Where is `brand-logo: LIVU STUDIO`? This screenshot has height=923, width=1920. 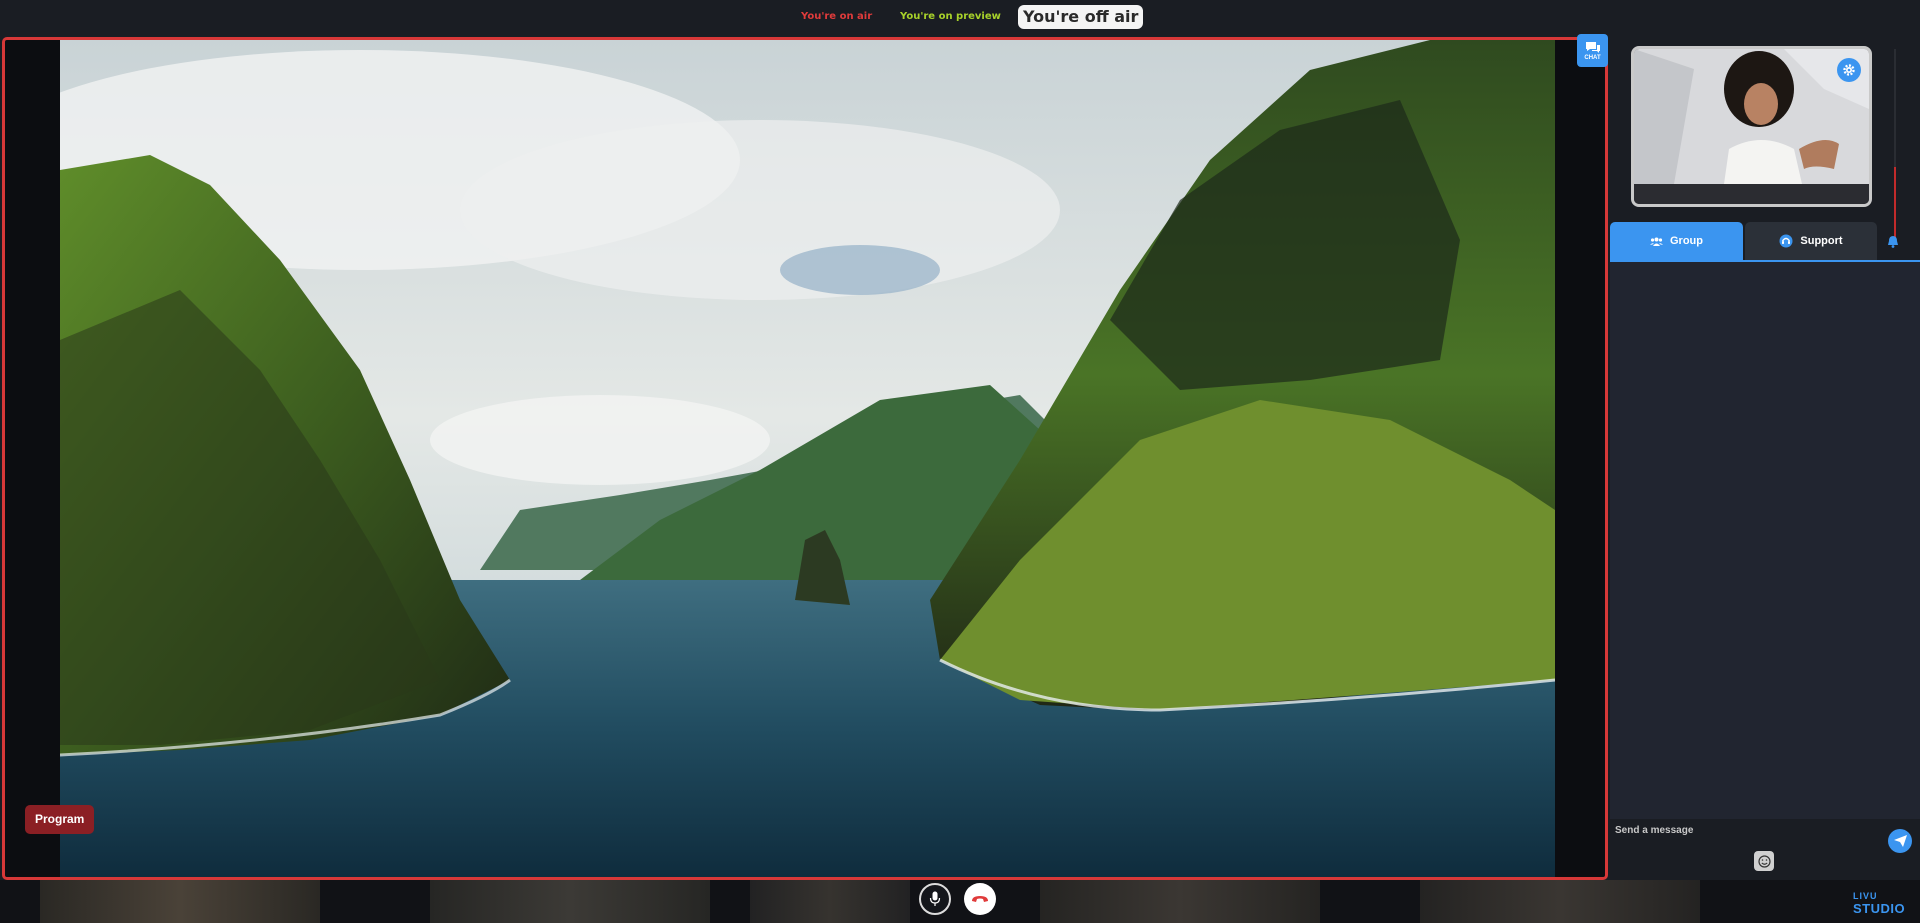
brand-logo: LIVU STUDIO is located at coordinates (1883, 906).